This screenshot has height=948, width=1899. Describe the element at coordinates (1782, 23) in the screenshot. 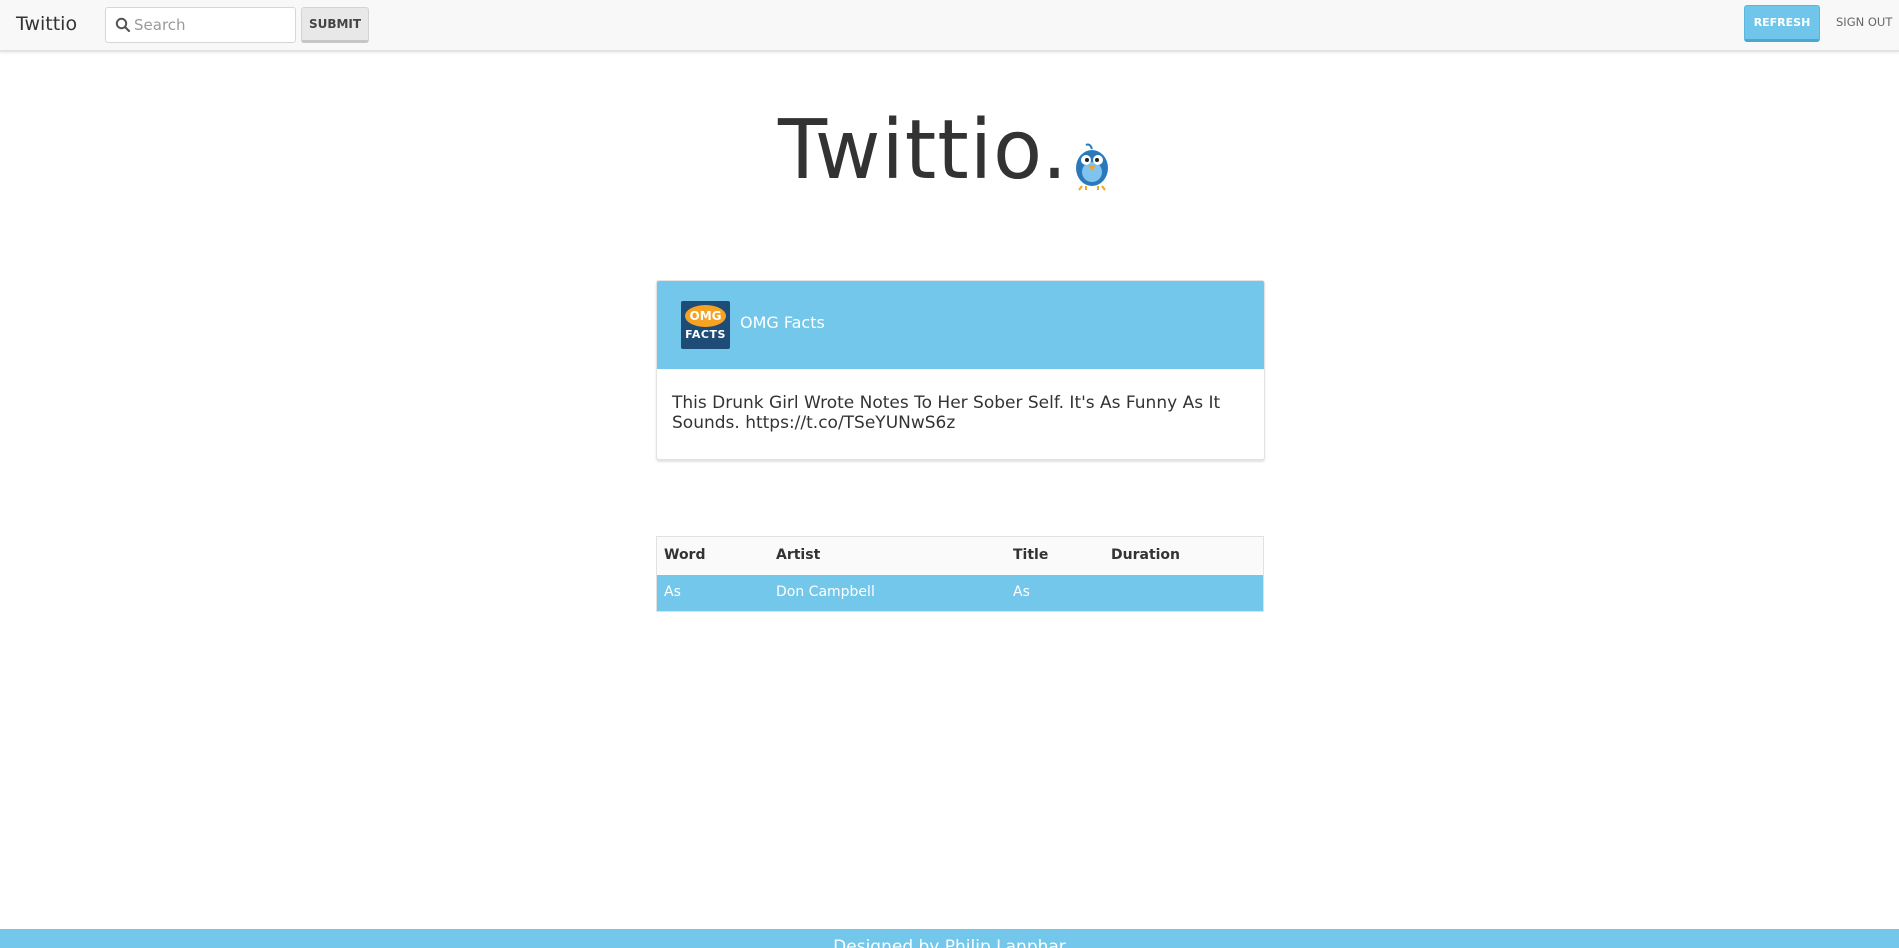

I see `refresh-button: REFRESH` at that location.